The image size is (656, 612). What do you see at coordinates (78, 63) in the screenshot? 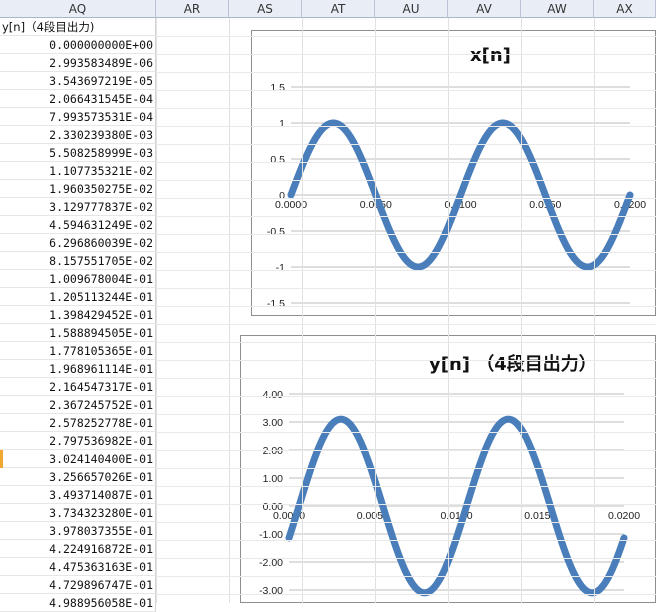
I see `value-cell: 2.993583489E-06` at bounding box center [78, 63].